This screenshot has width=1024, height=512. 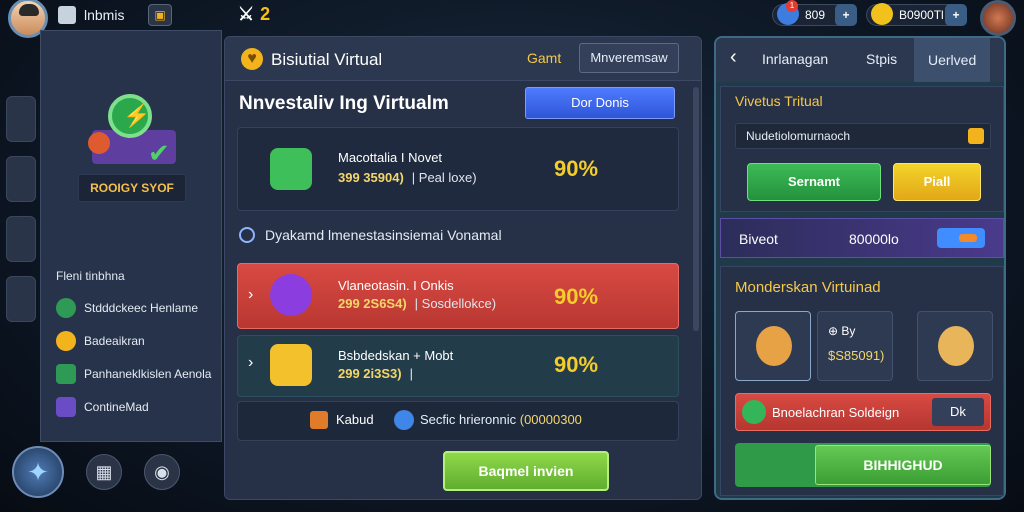 I want to click on checkbox-icon, so click(x=67, y=15).